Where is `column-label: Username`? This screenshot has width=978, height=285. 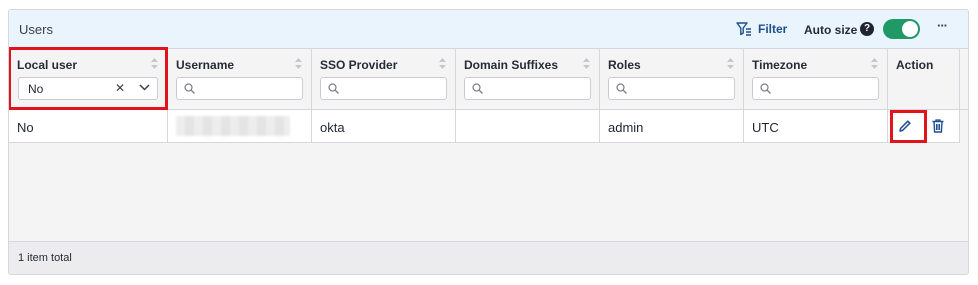
column-label: Username is located at coordinates (205, 65).